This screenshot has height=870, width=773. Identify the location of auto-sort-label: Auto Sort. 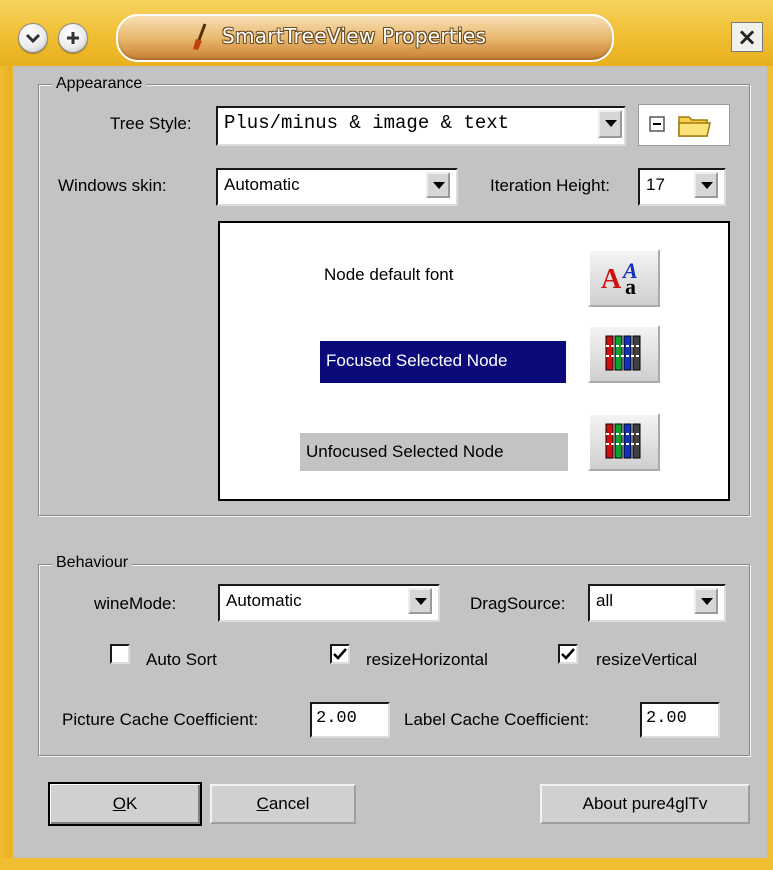
(181, 659).